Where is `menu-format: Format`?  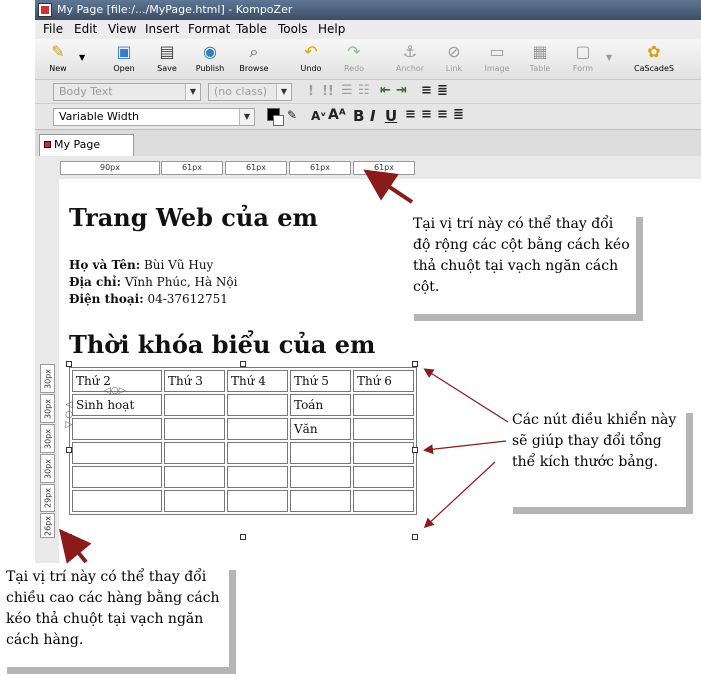
menu-format: Format is located at coordinates (209, 29).